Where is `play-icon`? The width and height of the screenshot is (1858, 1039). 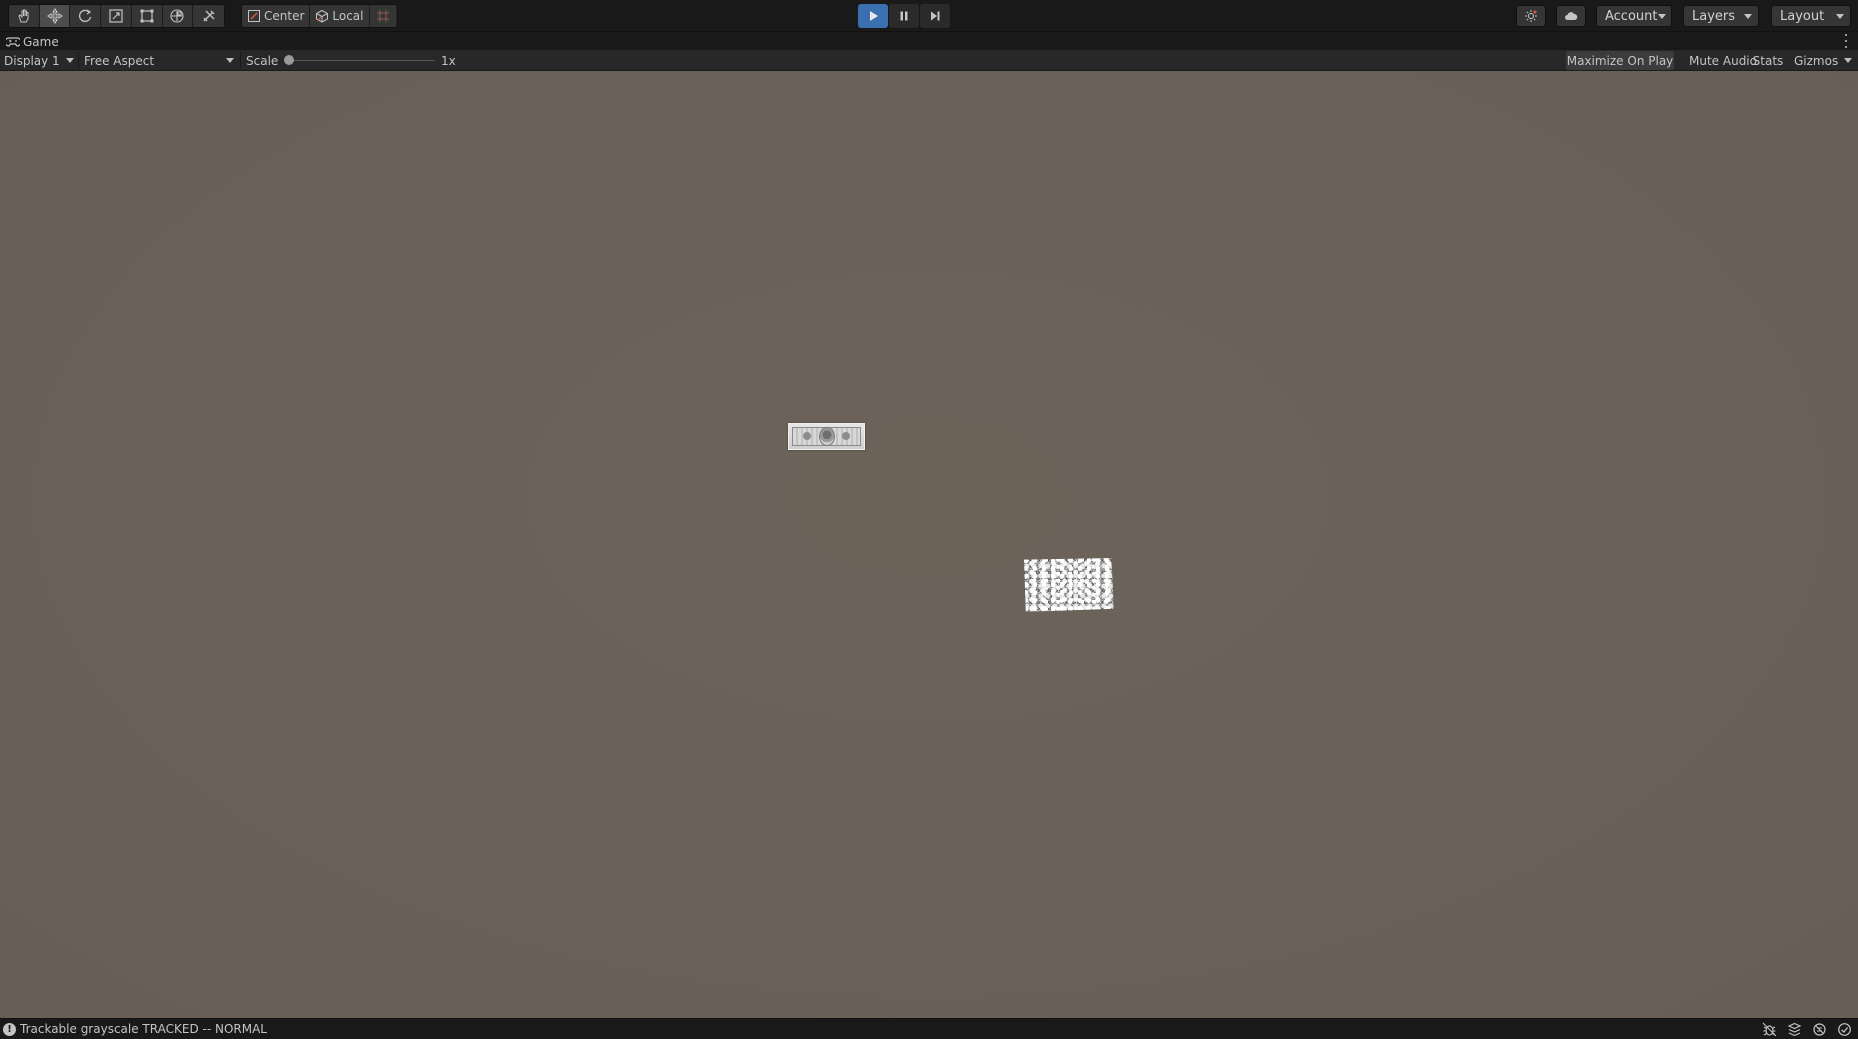
play-icon is located at coordinates (874, 16).